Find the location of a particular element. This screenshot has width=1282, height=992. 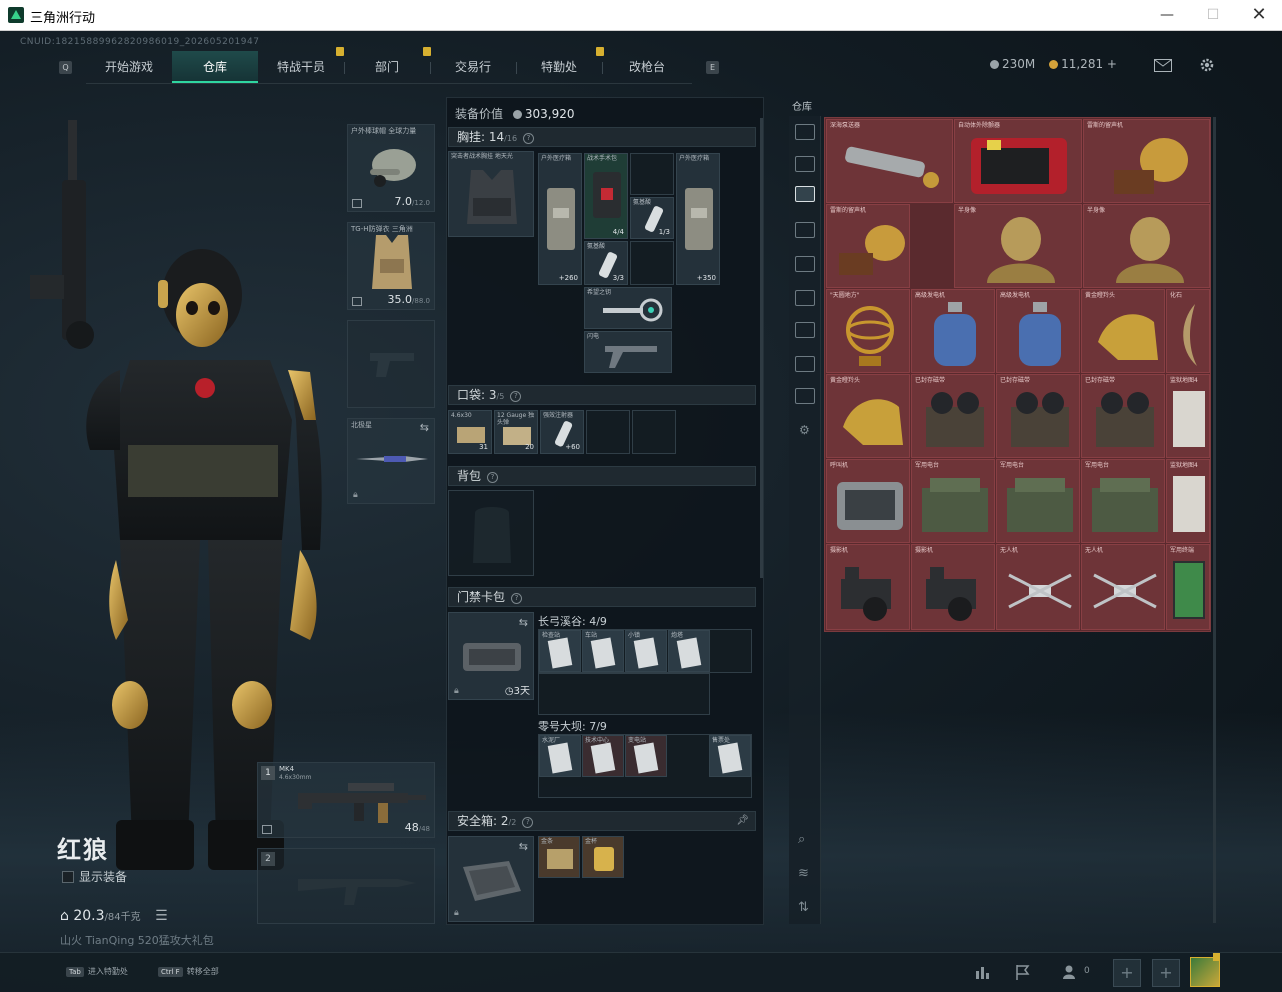

safebox-item: 金条 is located at coordinates (559, 857).